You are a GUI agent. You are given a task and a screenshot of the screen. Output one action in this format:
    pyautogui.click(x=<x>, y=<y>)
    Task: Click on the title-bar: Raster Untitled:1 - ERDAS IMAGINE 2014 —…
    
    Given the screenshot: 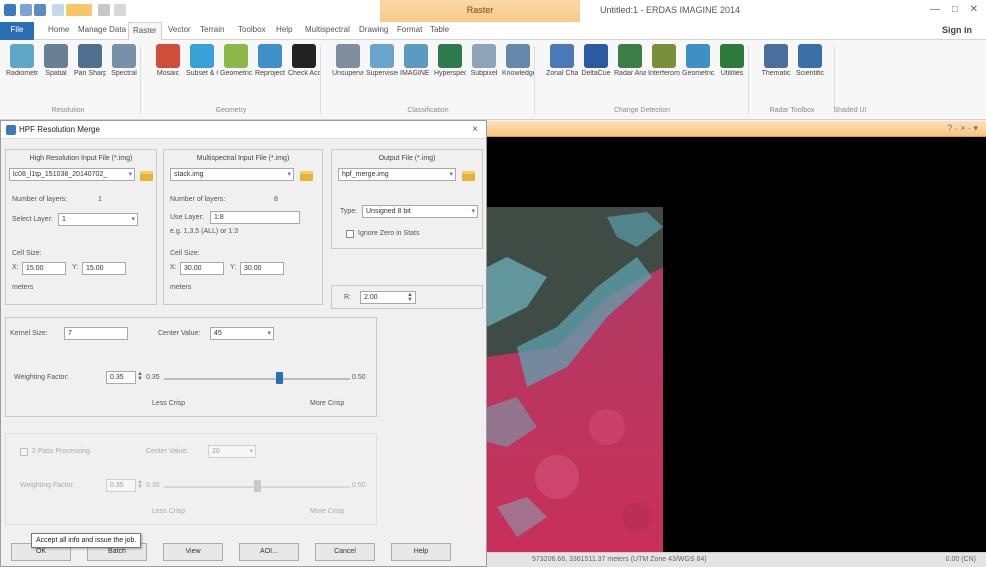 What is the action you would take?
    pyautogui.click(x=493, y=11)
    